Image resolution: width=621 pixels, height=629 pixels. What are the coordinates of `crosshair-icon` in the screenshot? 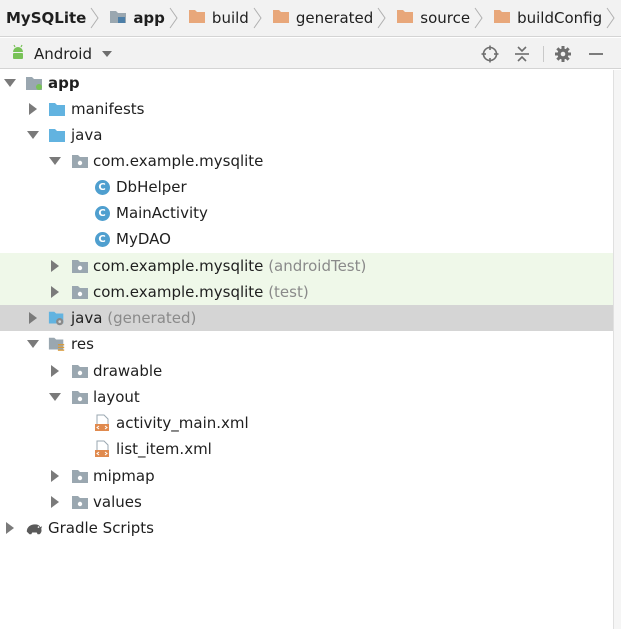 It's located at (490, 54).